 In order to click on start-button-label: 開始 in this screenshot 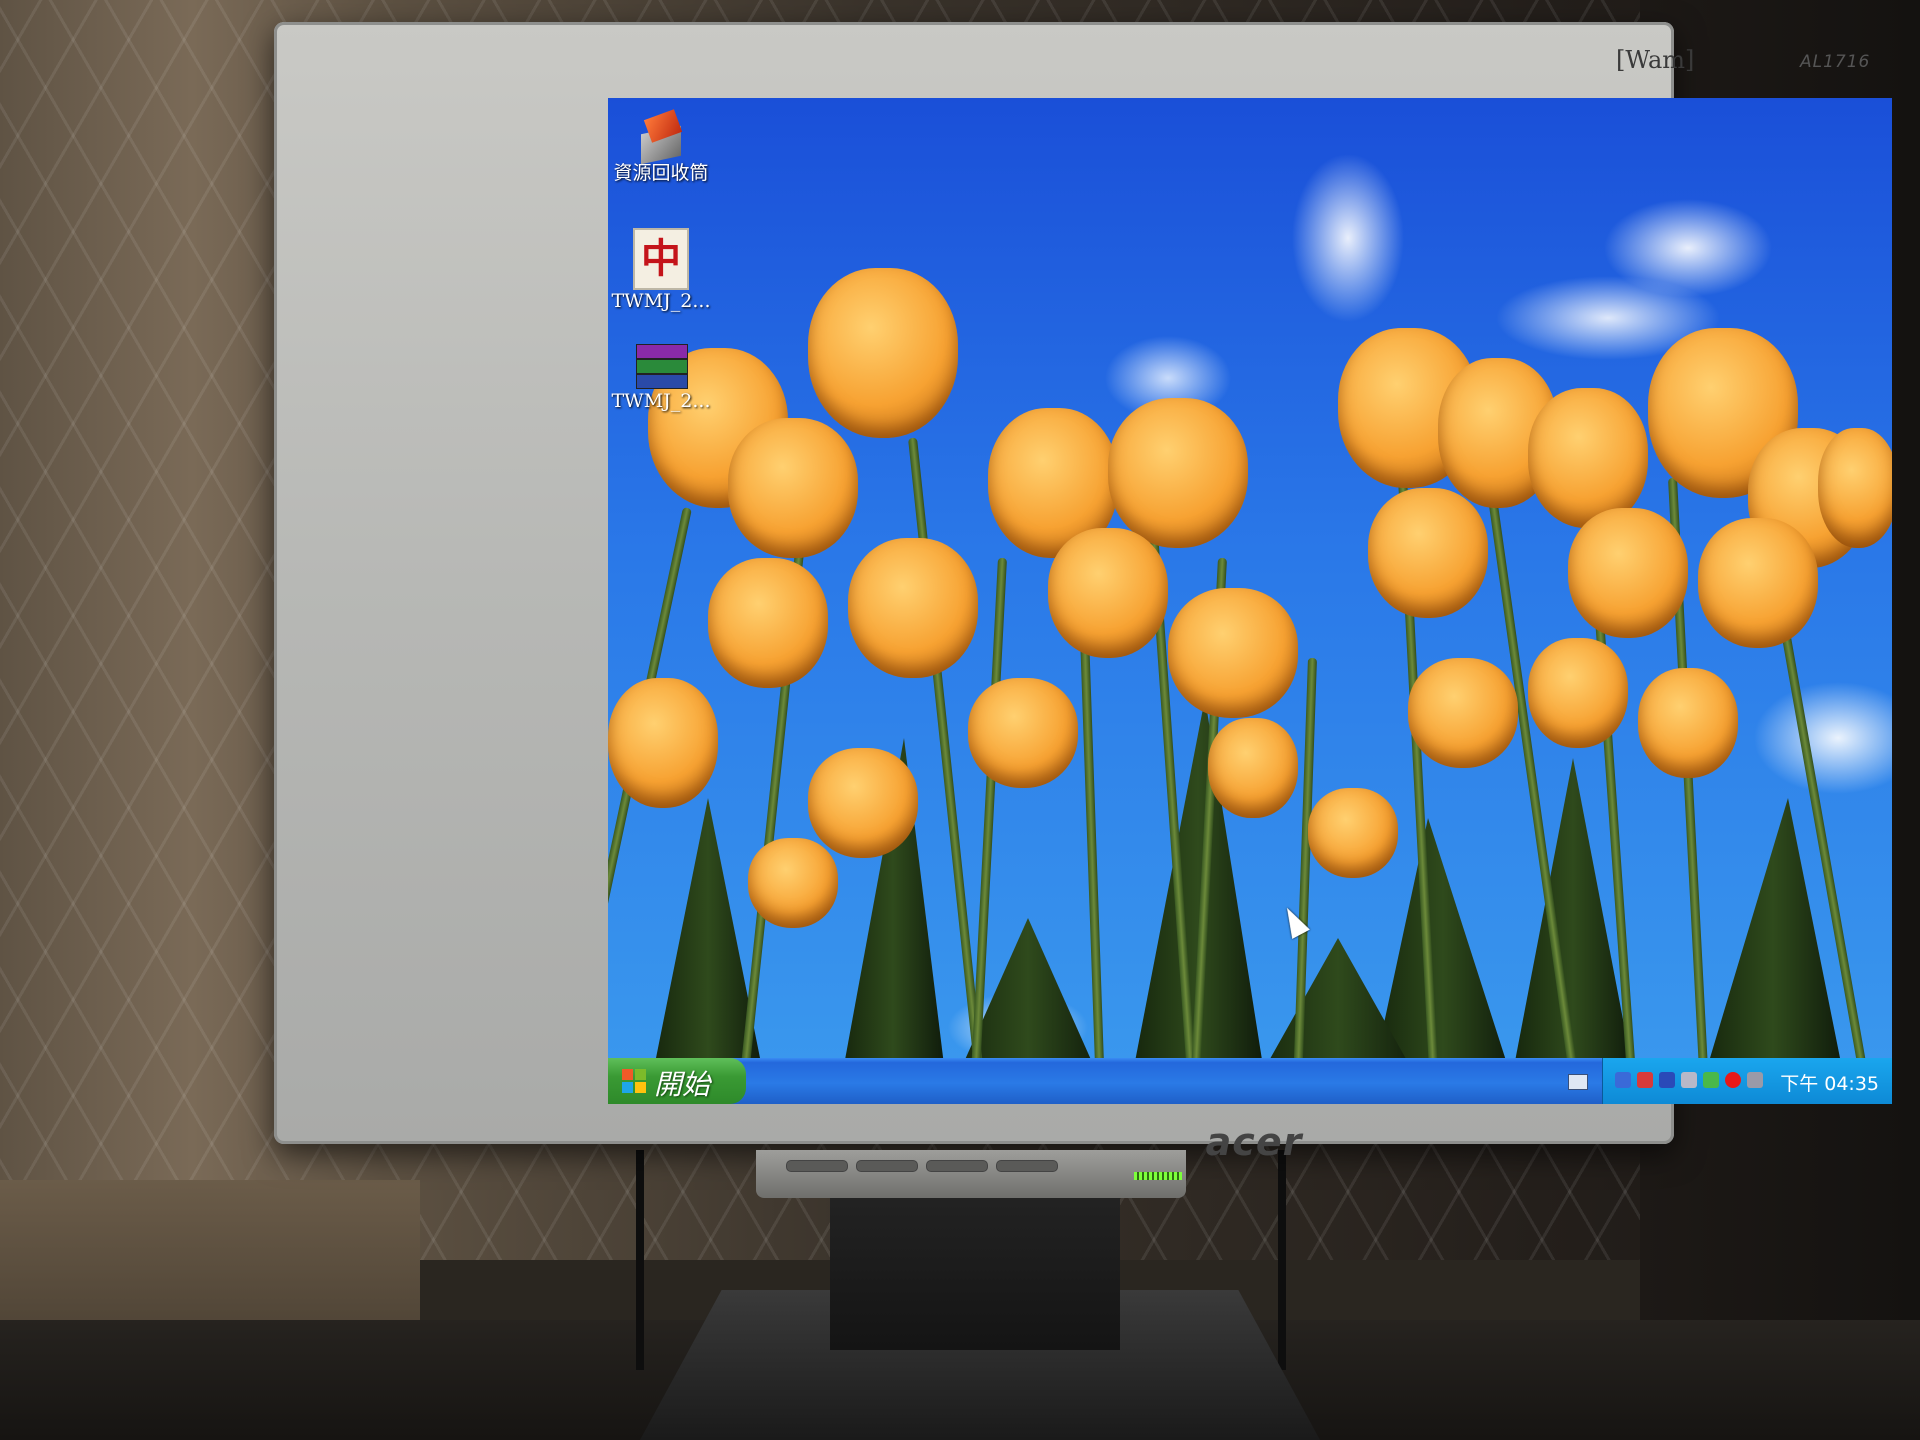, I will do `click(682, 1084)`.